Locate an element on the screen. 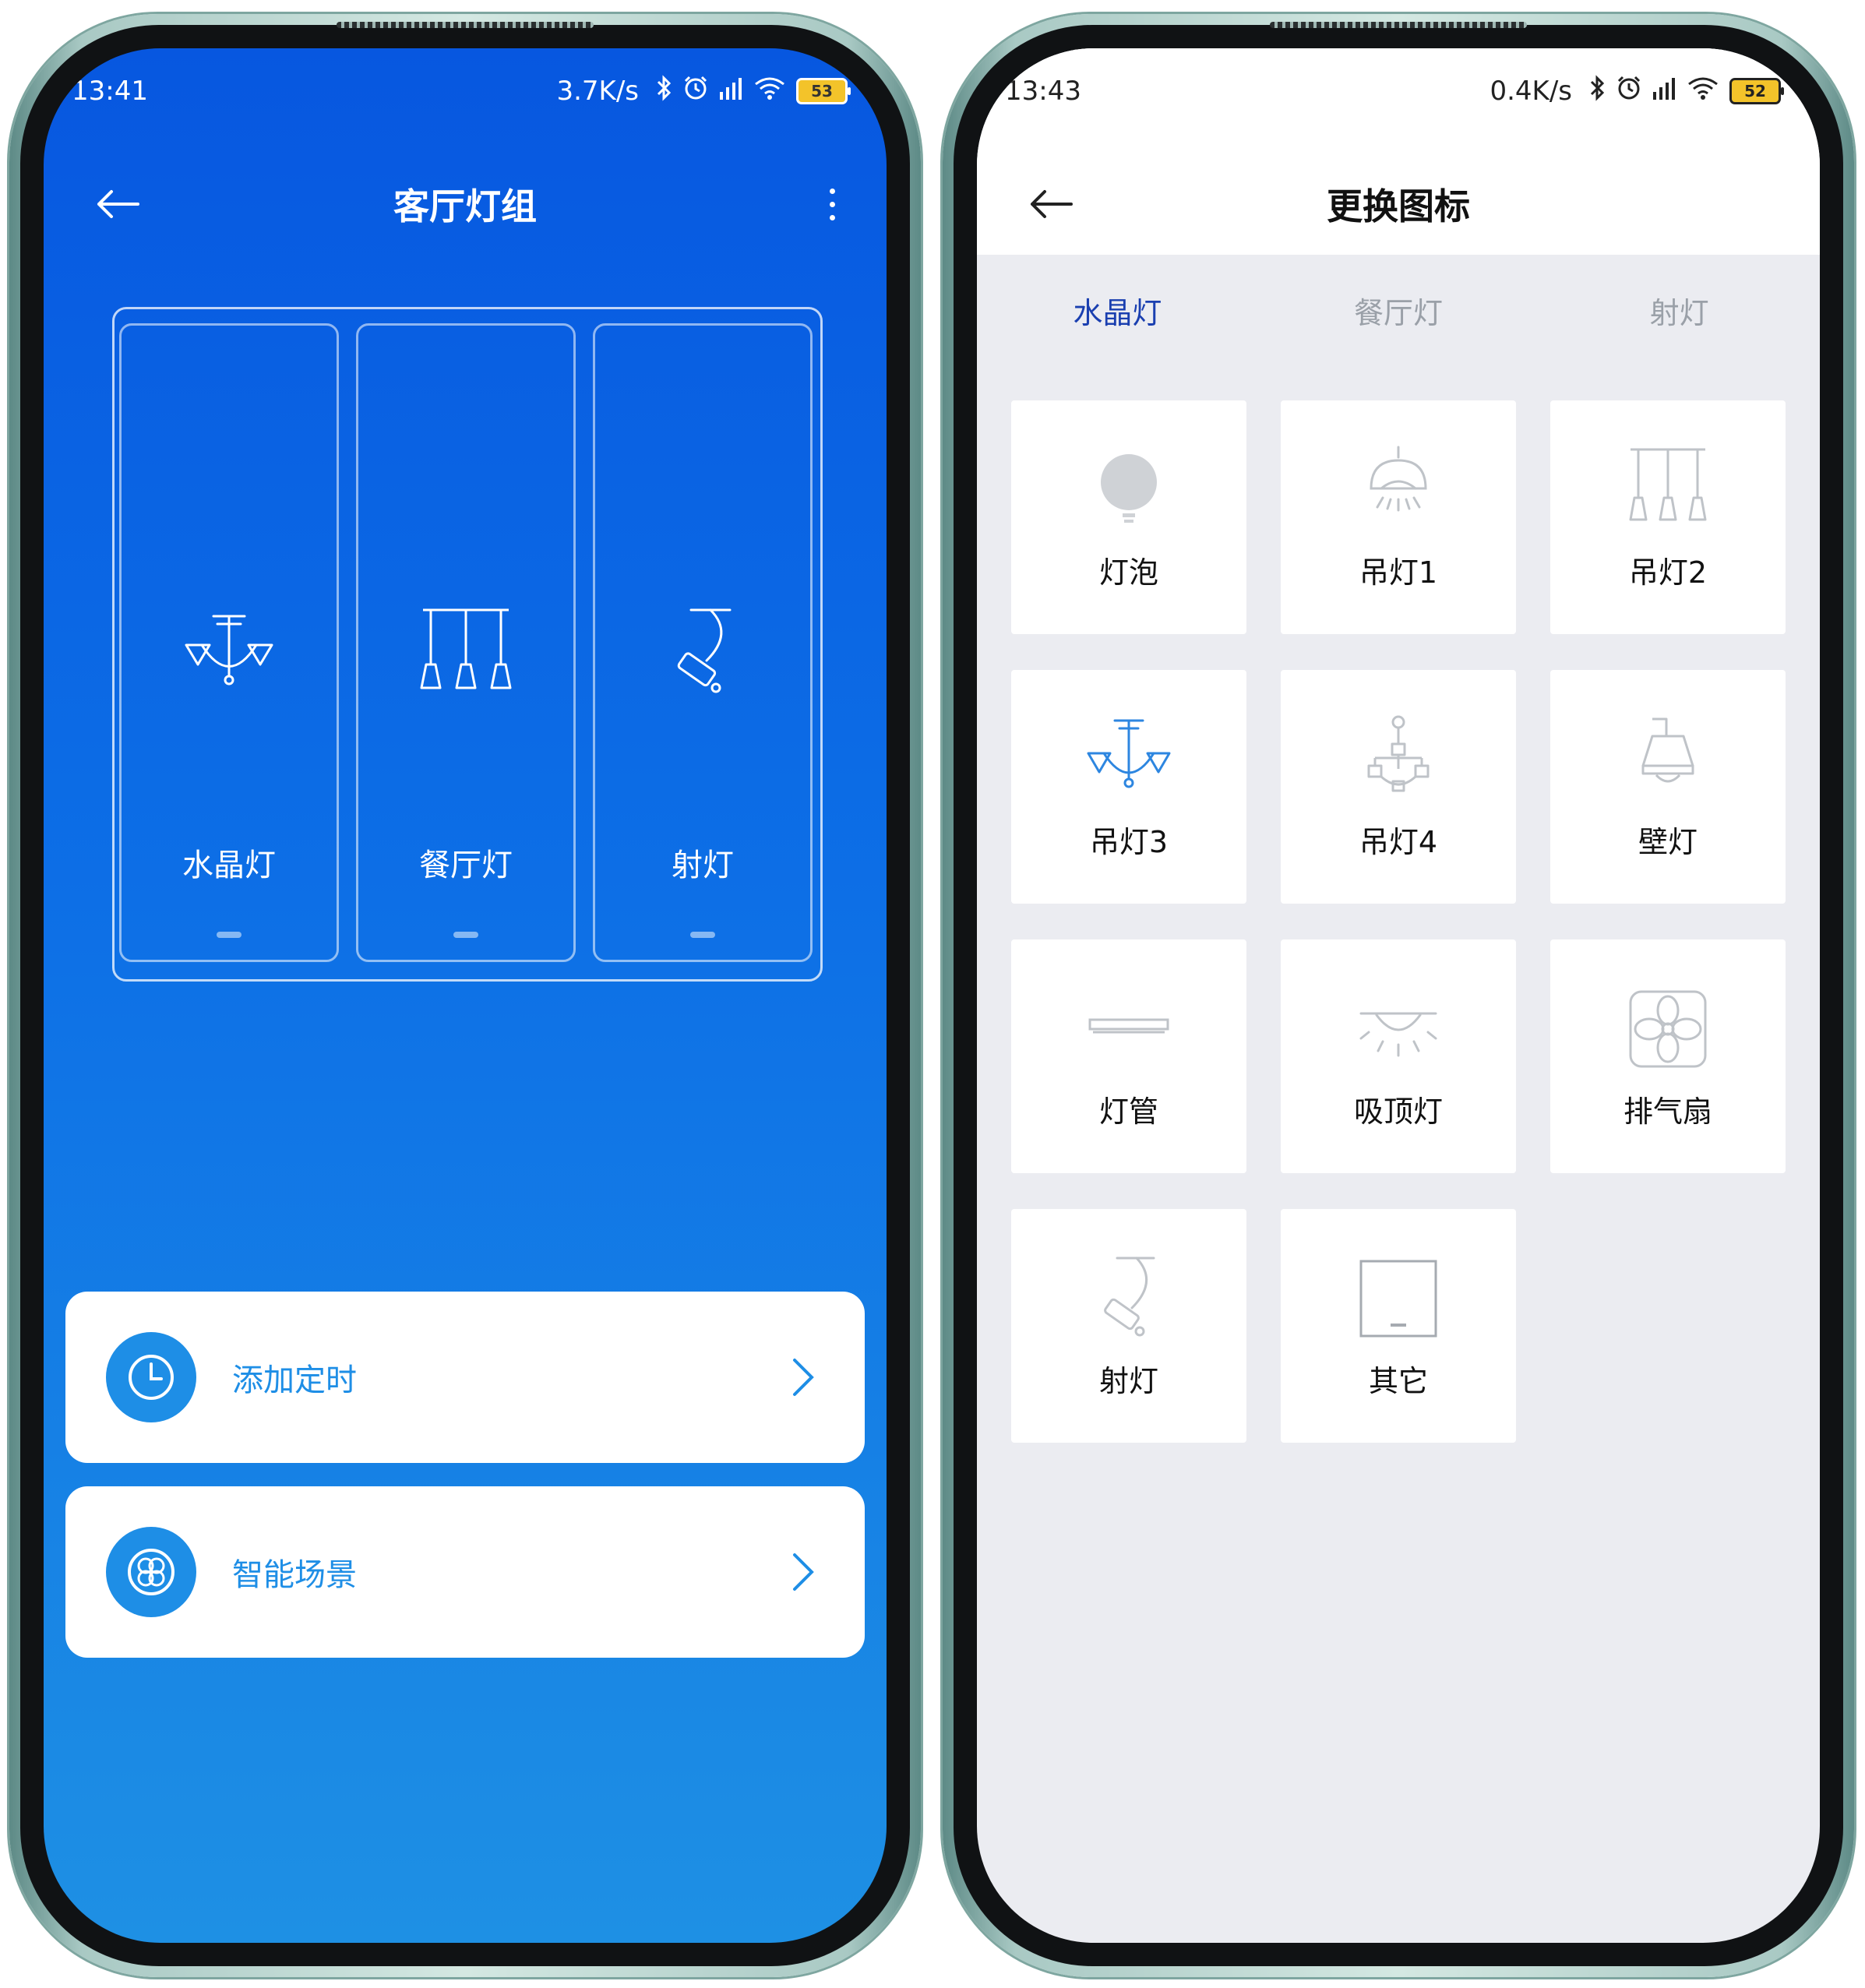 This screenshot has width=1865, height=1988. more-options-button is located at coordinates (832, 204).